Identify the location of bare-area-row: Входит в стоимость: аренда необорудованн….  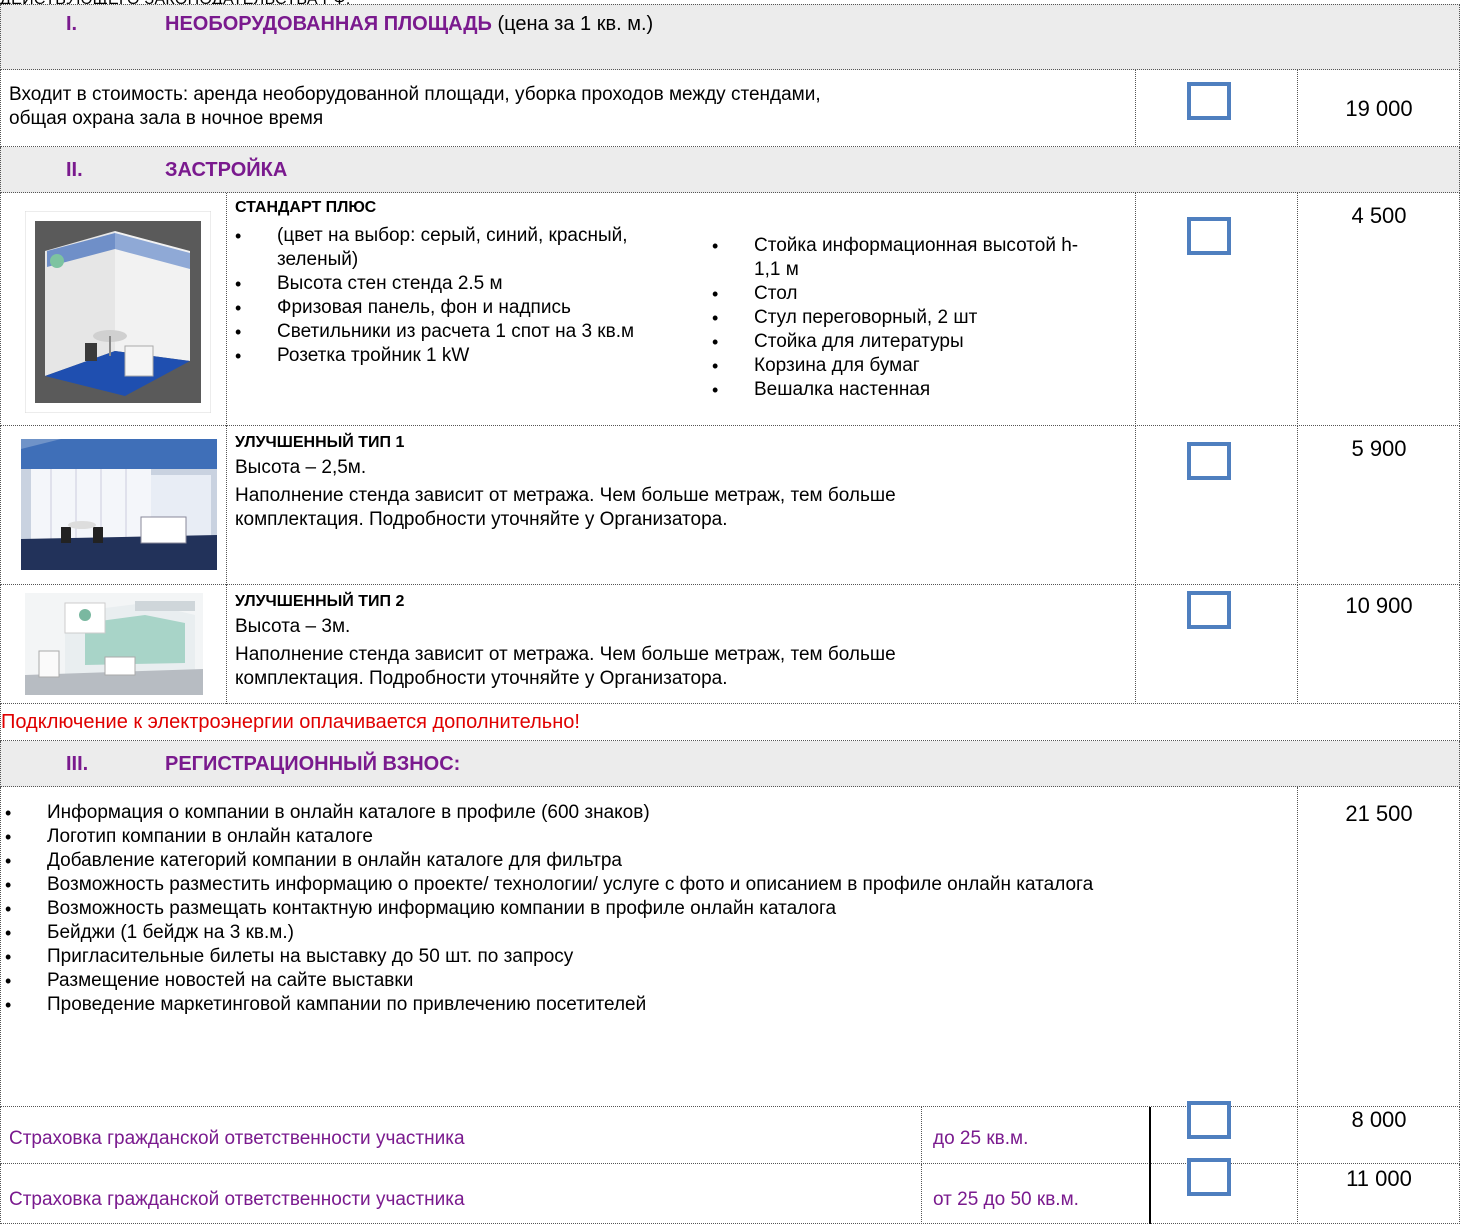
(730, 108).